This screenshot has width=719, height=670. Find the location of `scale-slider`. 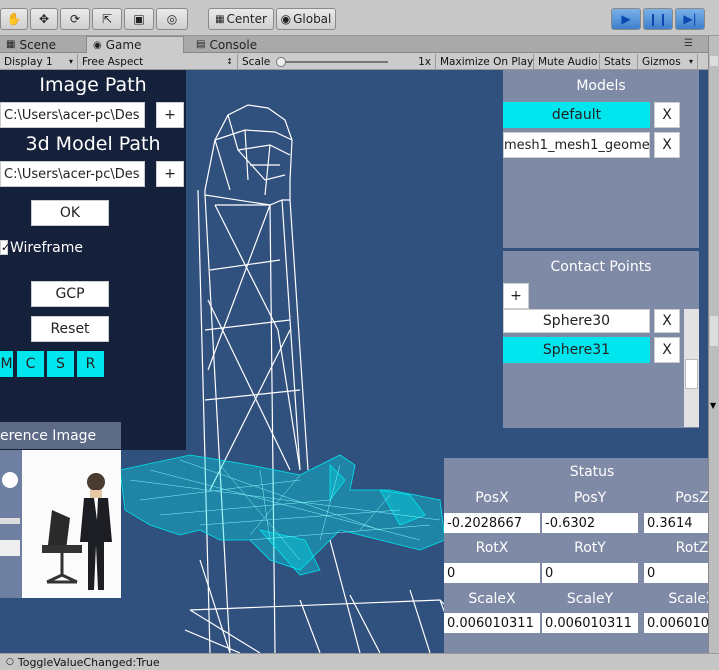

scale-slider is located at coordinates (332, 61).